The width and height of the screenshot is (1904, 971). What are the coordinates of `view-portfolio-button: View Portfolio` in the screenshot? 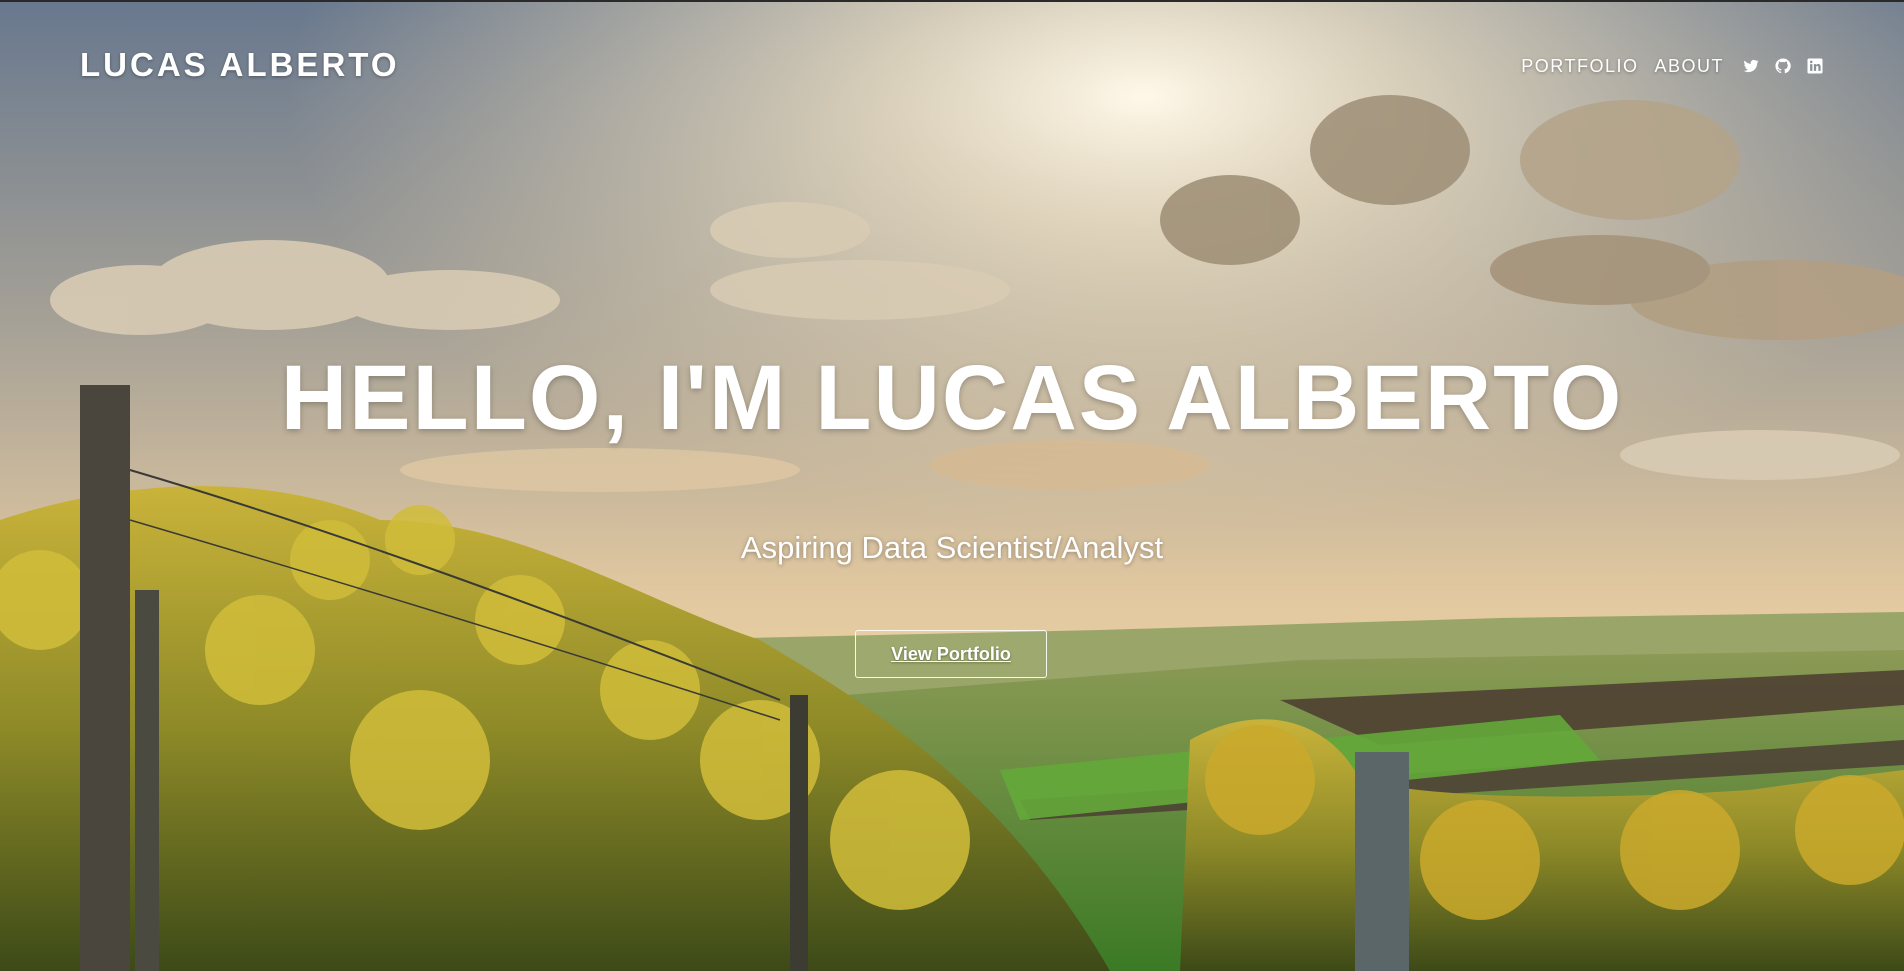 It's located at (951, 654).